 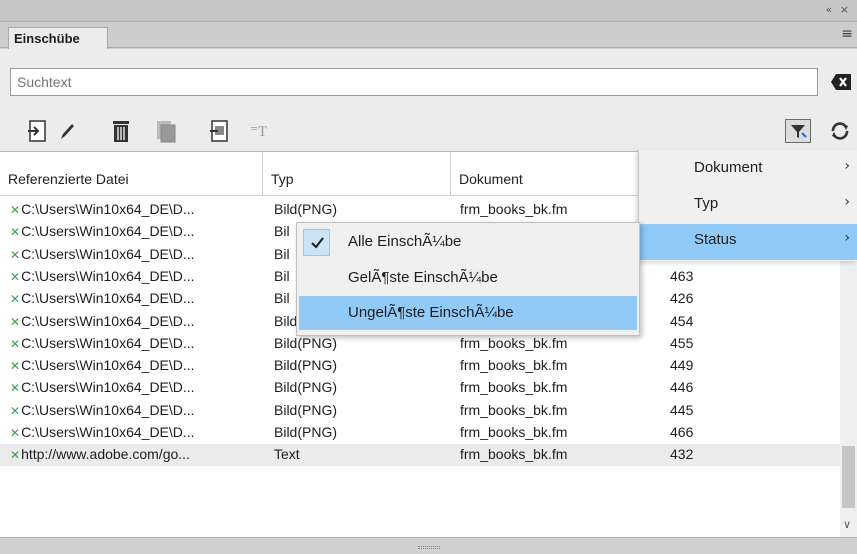 I want to click on collapse-close-controls: « ×, so click(x=838, y=9).